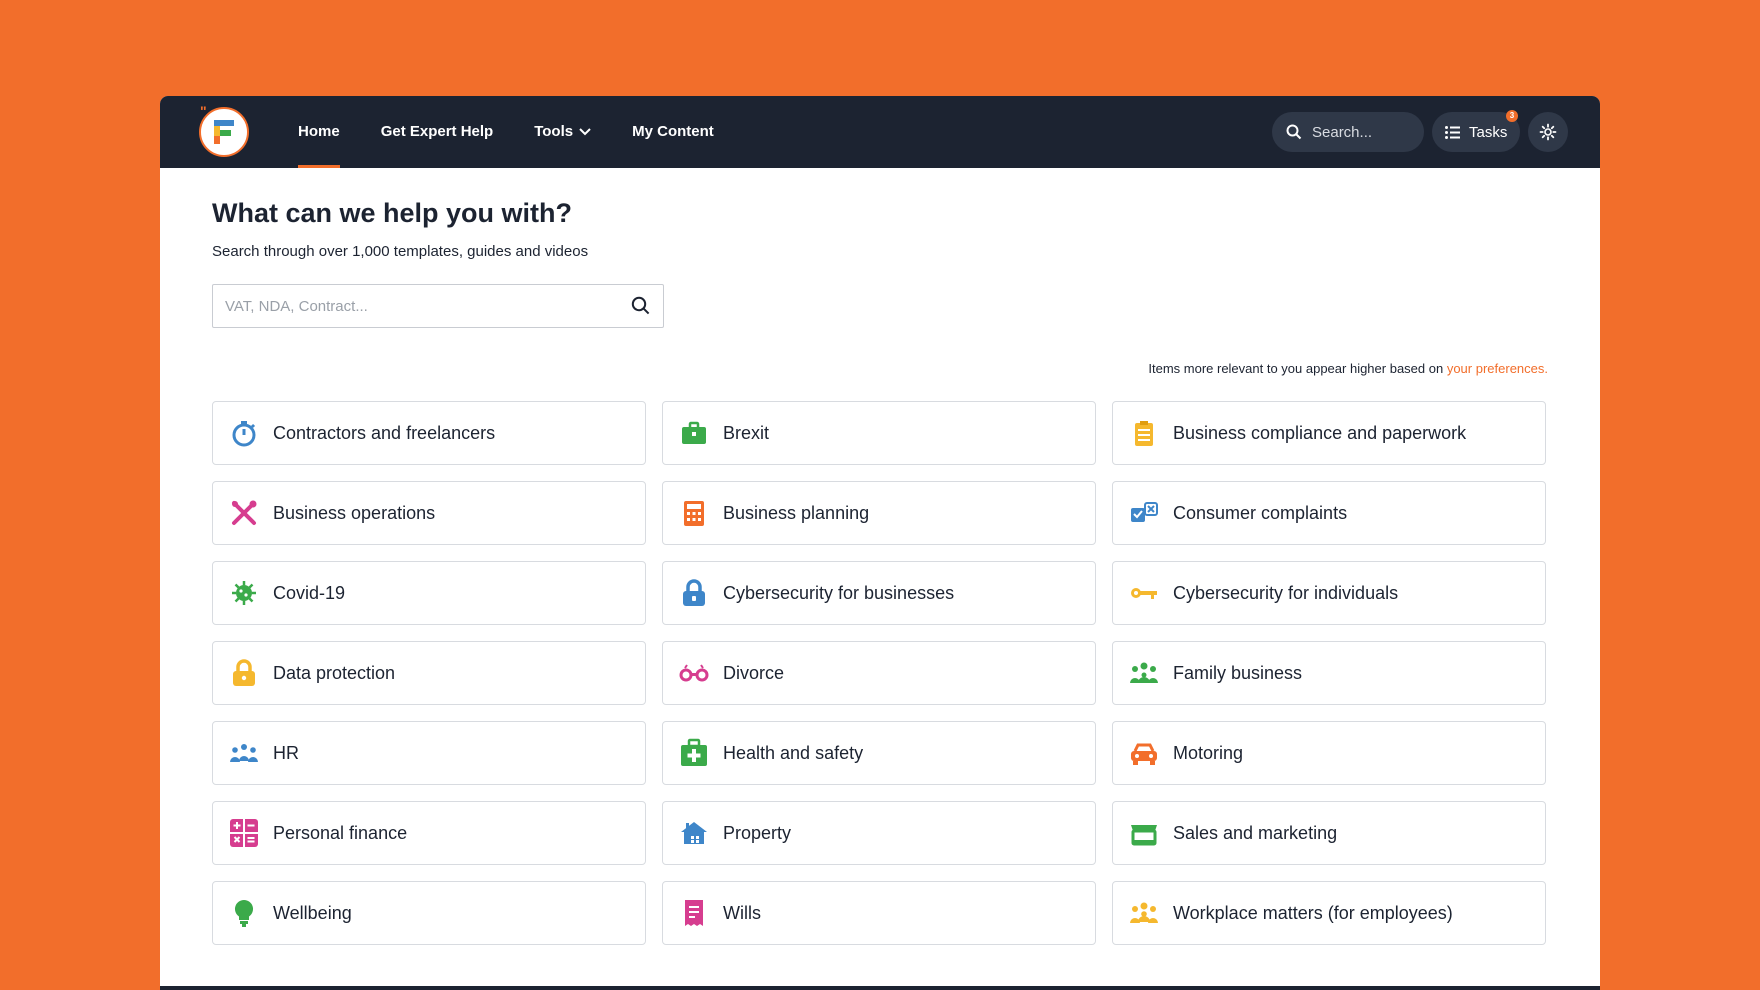  I want to click on nav-get-expert-help: Get Expert Help, so click(437, 132).